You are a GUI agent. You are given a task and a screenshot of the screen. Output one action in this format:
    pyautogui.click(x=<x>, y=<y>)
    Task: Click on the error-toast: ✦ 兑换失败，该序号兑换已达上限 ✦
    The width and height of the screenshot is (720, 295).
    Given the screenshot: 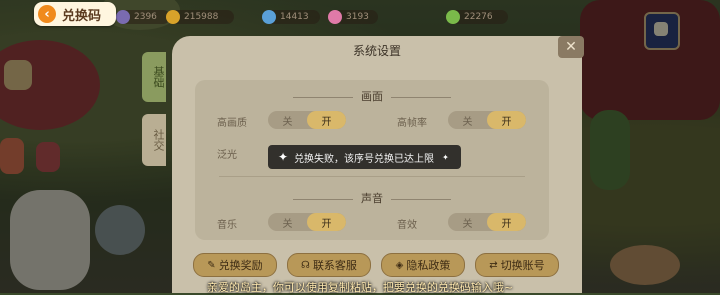 What is the action you would take?
    pyautogui.click(x=364, y=157)
    